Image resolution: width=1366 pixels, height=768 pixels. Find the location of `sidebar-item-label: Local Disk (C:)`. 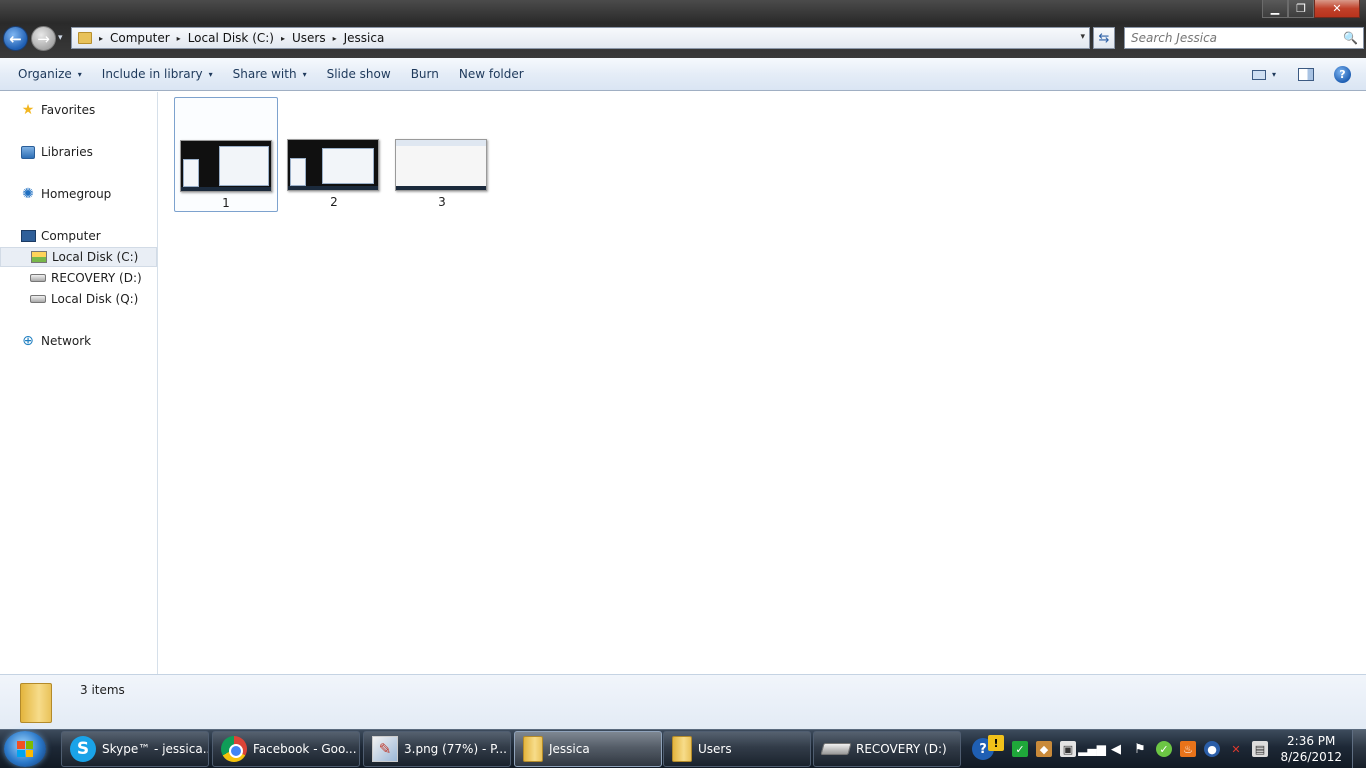

sidebar-item-label: Local Disk (C:) is located at coordinates (95, 257).